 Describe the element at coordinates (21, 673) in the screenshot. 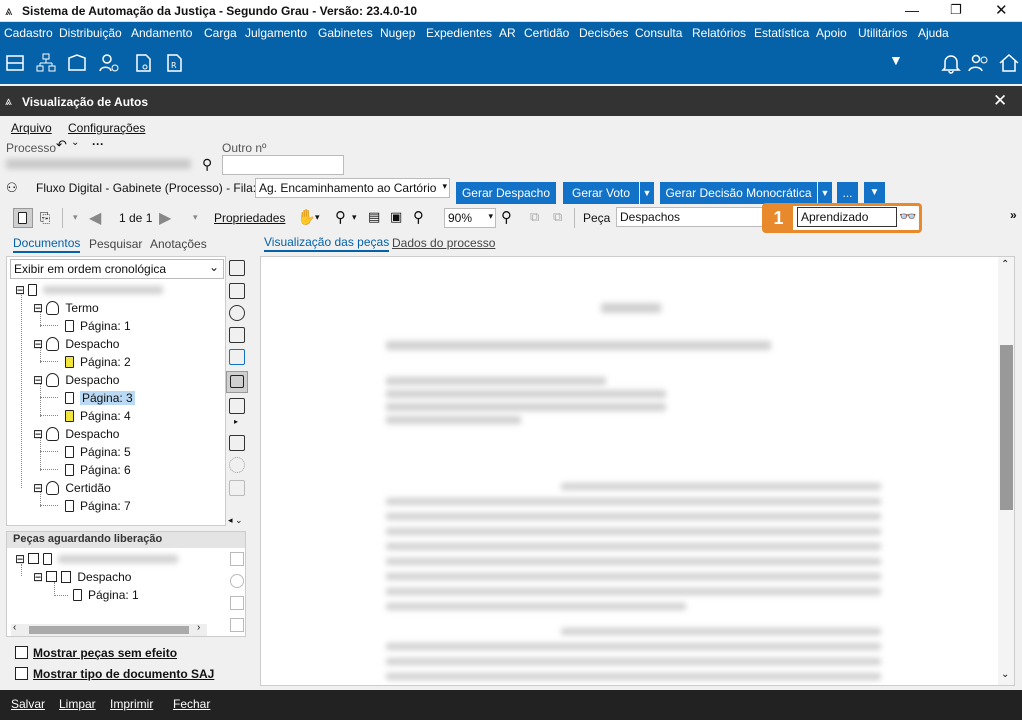

I see `checkbox-tipo-documento` at that location.